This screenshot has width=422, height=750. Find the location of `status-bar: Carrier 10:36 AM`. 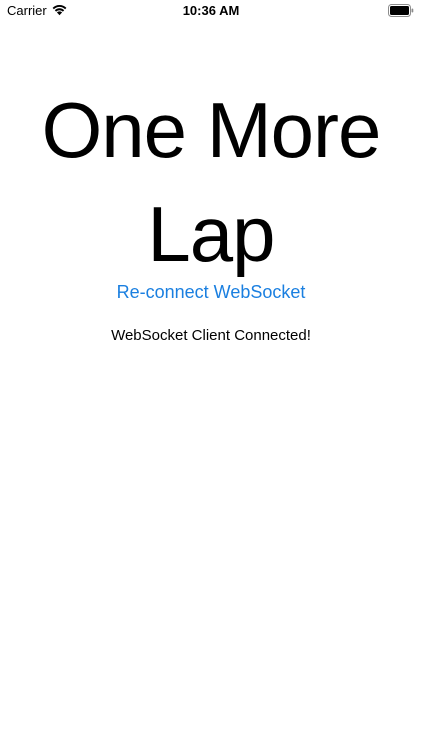

status-bar: Carrier 10:36 AM is located at coordinates (211, 11).